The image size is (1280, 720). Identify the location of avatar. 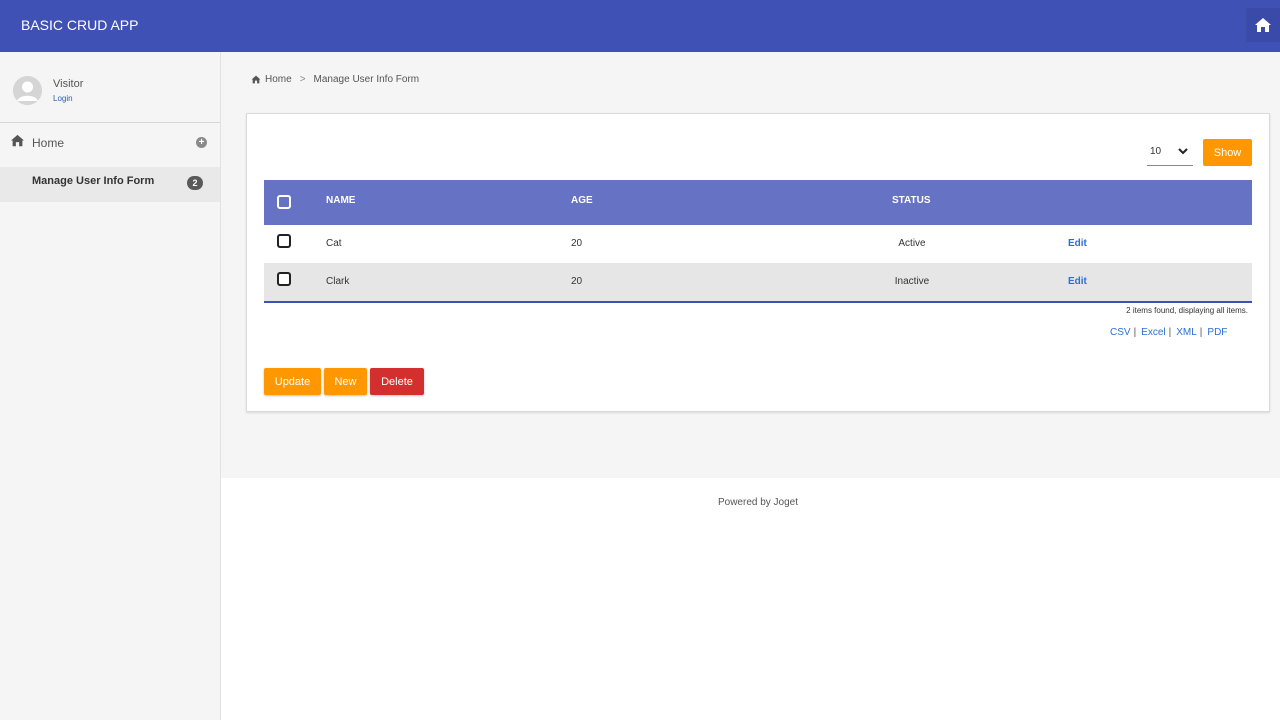
(27, 90).